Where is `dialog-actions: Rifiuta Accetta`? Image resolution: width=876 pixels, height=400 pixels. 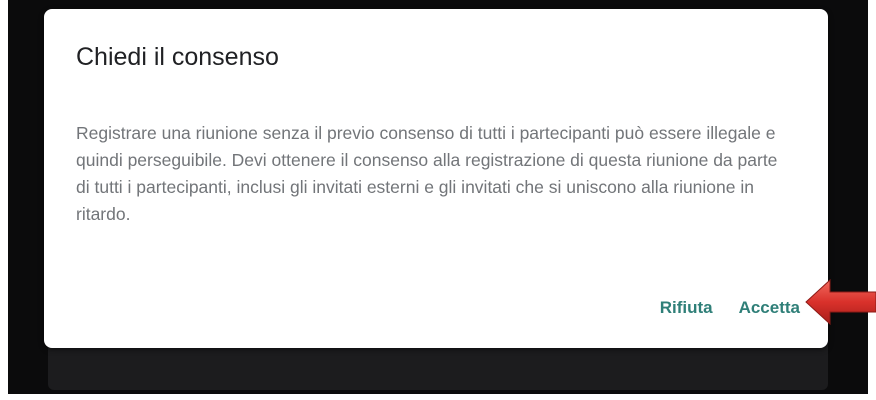 dialog-actions: Rifiuta Accetta is located at coordinates (730, 308).